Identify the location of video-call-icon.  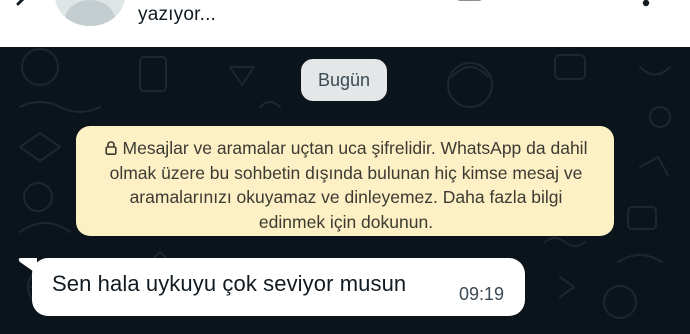
(474, 5).